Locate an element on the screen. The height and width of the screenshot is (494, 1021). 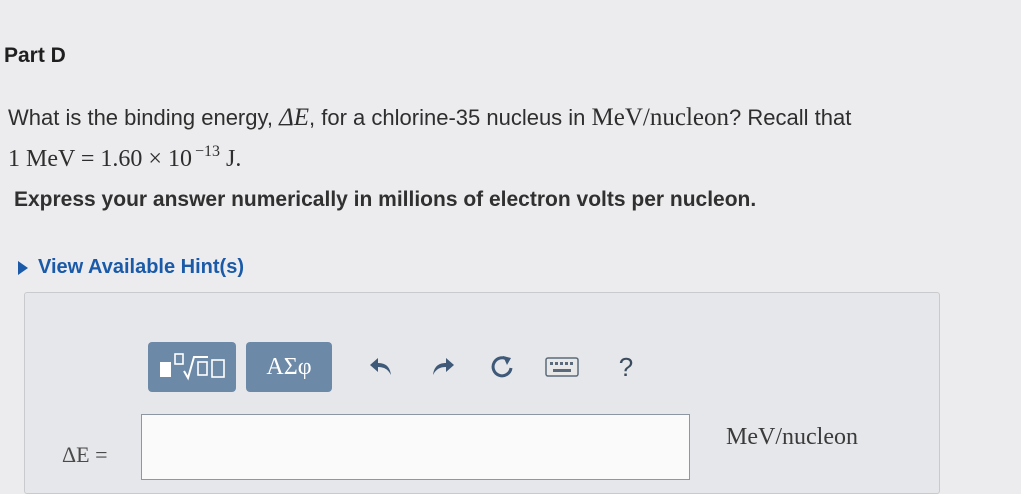
conversion-expression: 1 MeV = 1.60 × 10 −13 J. is located at coordinates (125, 157).